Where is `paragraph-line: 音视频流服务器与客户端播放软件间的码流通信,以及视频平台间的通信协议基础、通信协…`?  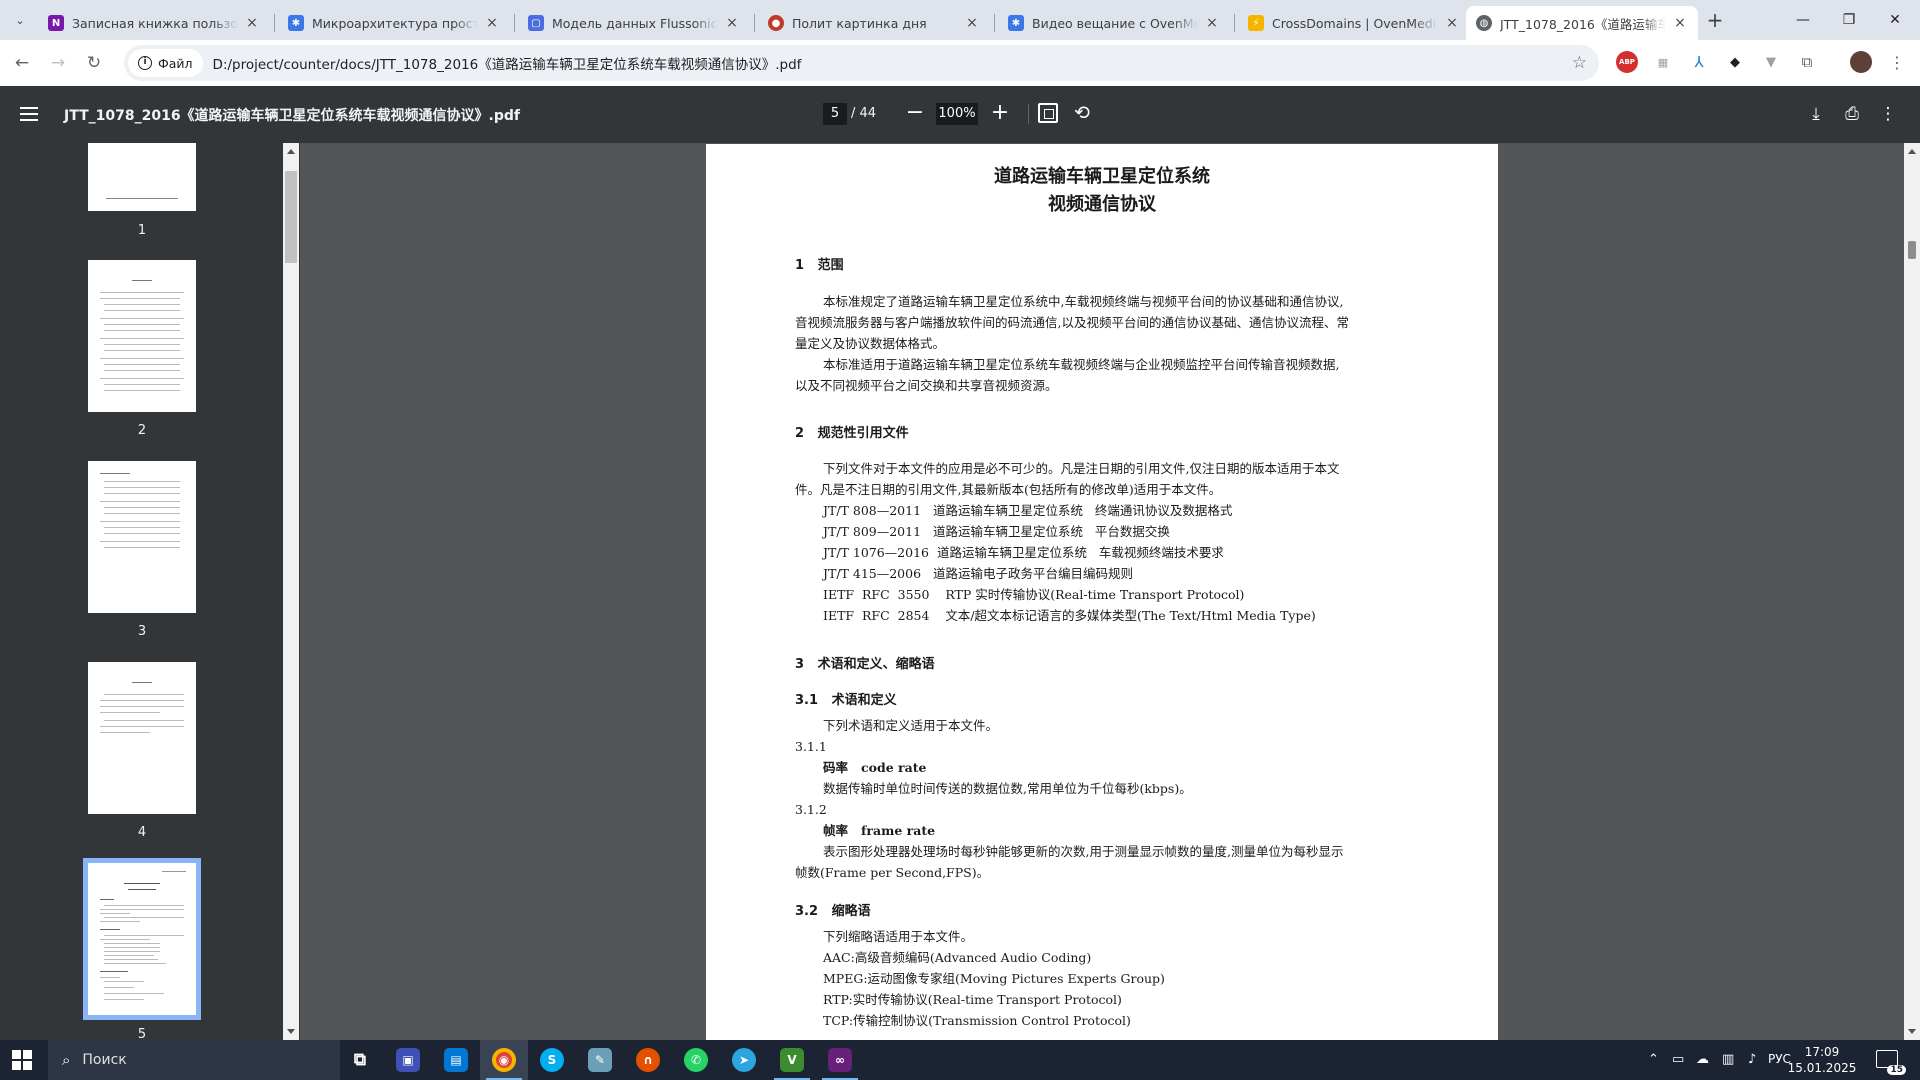 paragraph-line: 音视频流服务器与客户端播放软件间的码流通信,以及视频平台间的通信协议基础、通信协… is located at coordinates (1072, 322).